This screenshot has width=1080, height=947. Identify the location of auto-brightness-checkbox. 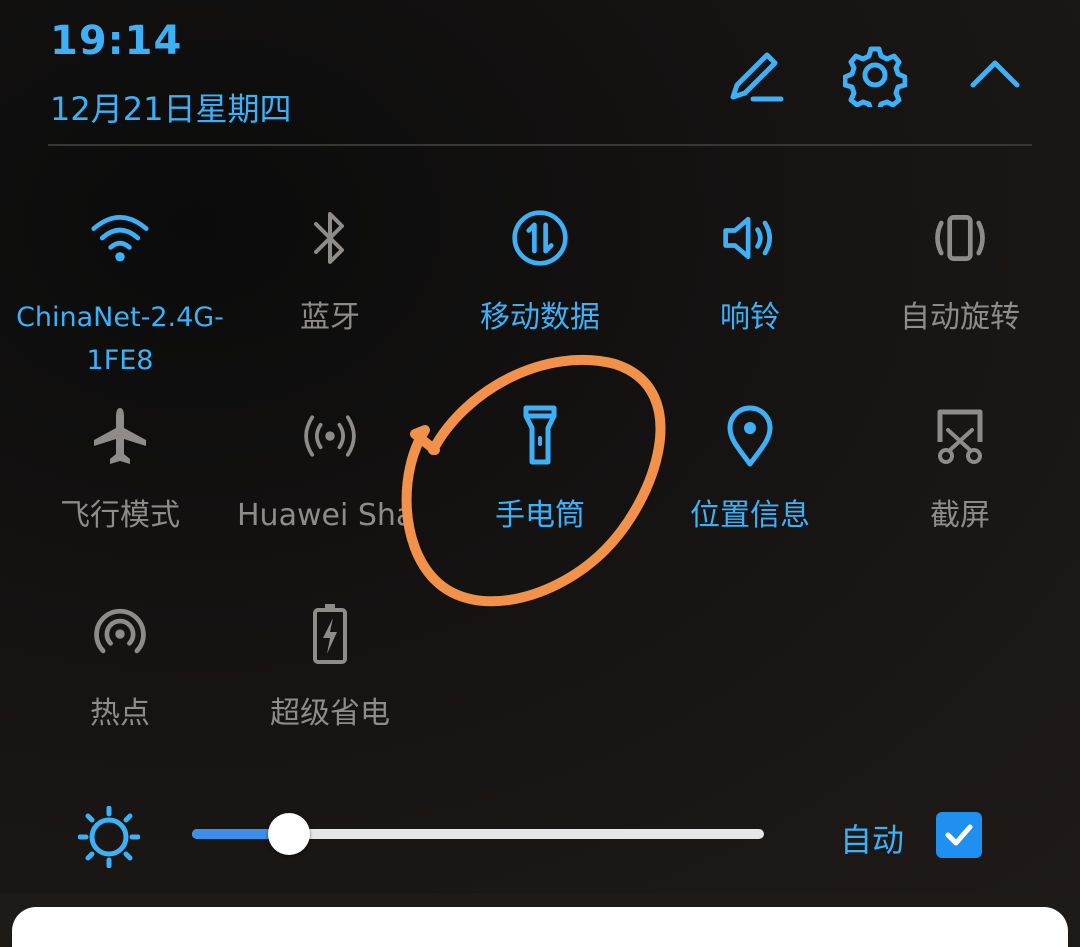
(959, 835).